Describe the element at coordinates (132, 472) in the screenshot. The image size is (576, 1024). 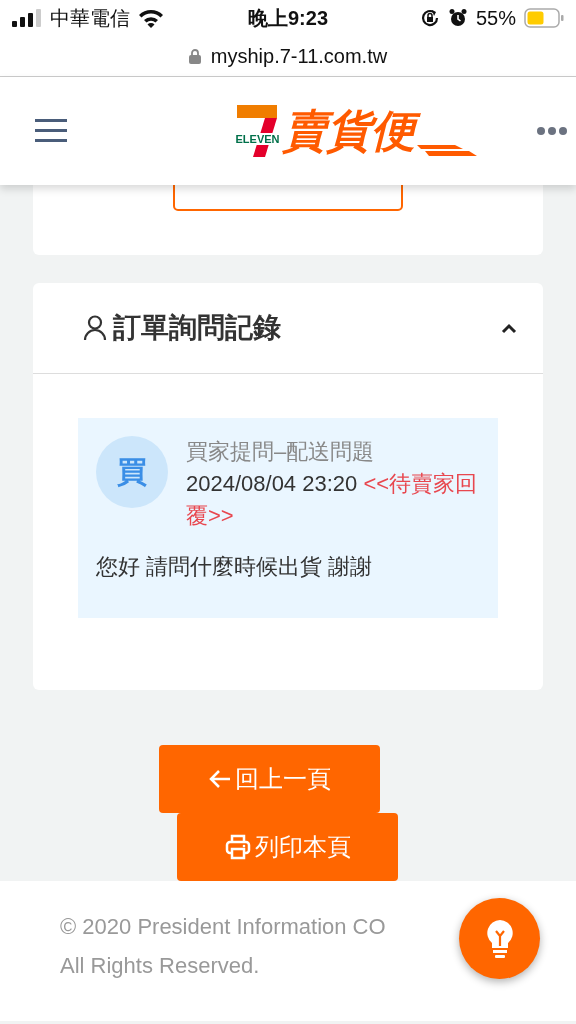
I see `buyer-avatar: 買` at that location.